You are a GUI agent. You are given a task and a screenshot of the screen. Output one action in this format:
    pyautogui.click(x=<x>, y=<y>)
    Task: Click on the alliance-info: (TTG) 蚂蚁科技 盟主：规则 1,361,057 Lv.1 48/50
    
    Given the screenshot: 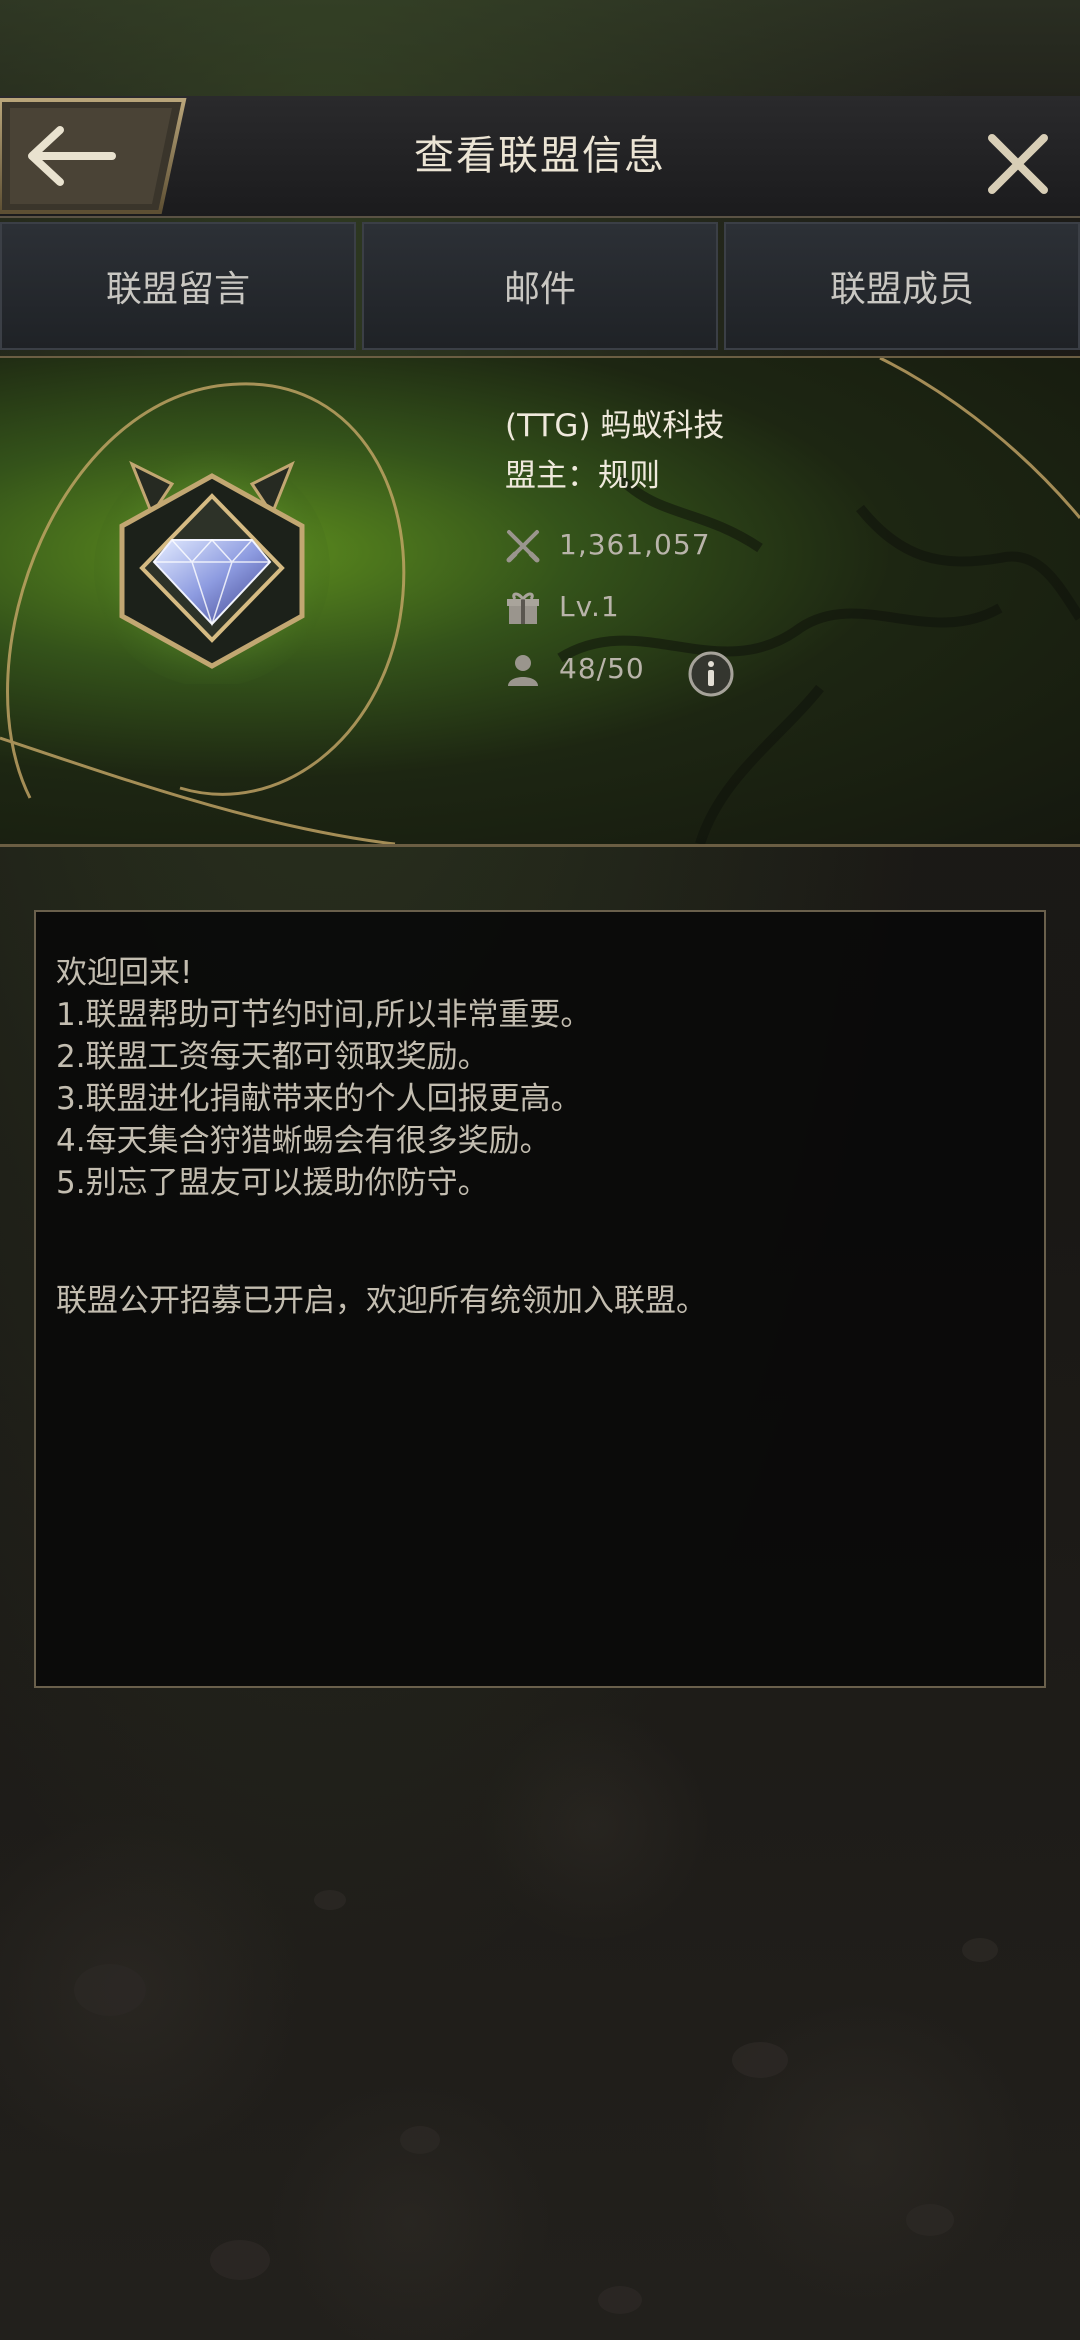 What is the action you would take?
    pyautogui.click(x=755, y=551)
    